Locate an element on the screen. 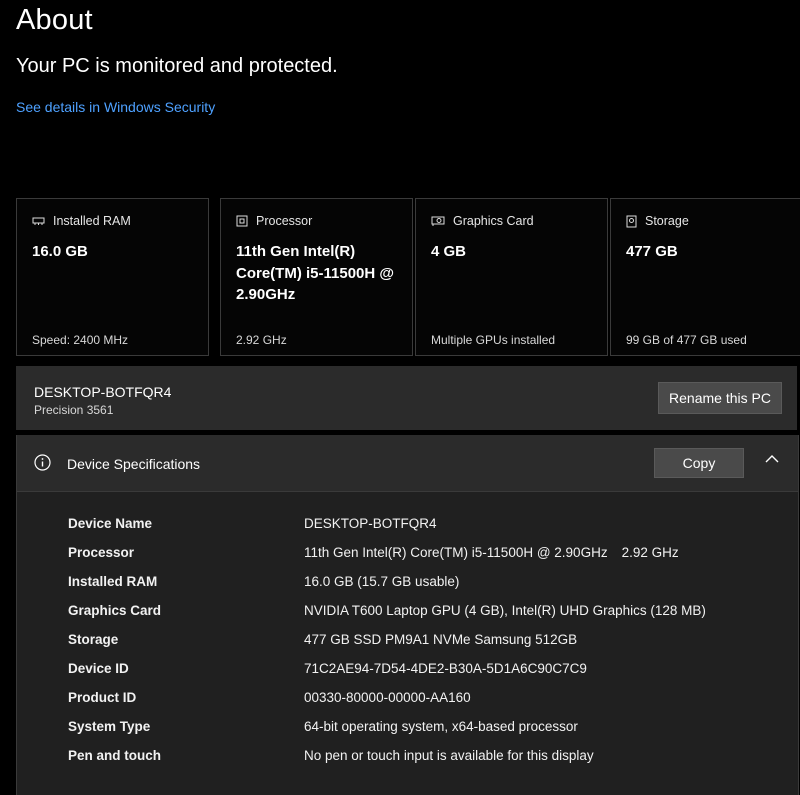 This screenshot has height=795, width=800. spec-key: Product ID is located at coordinates (102, 697).